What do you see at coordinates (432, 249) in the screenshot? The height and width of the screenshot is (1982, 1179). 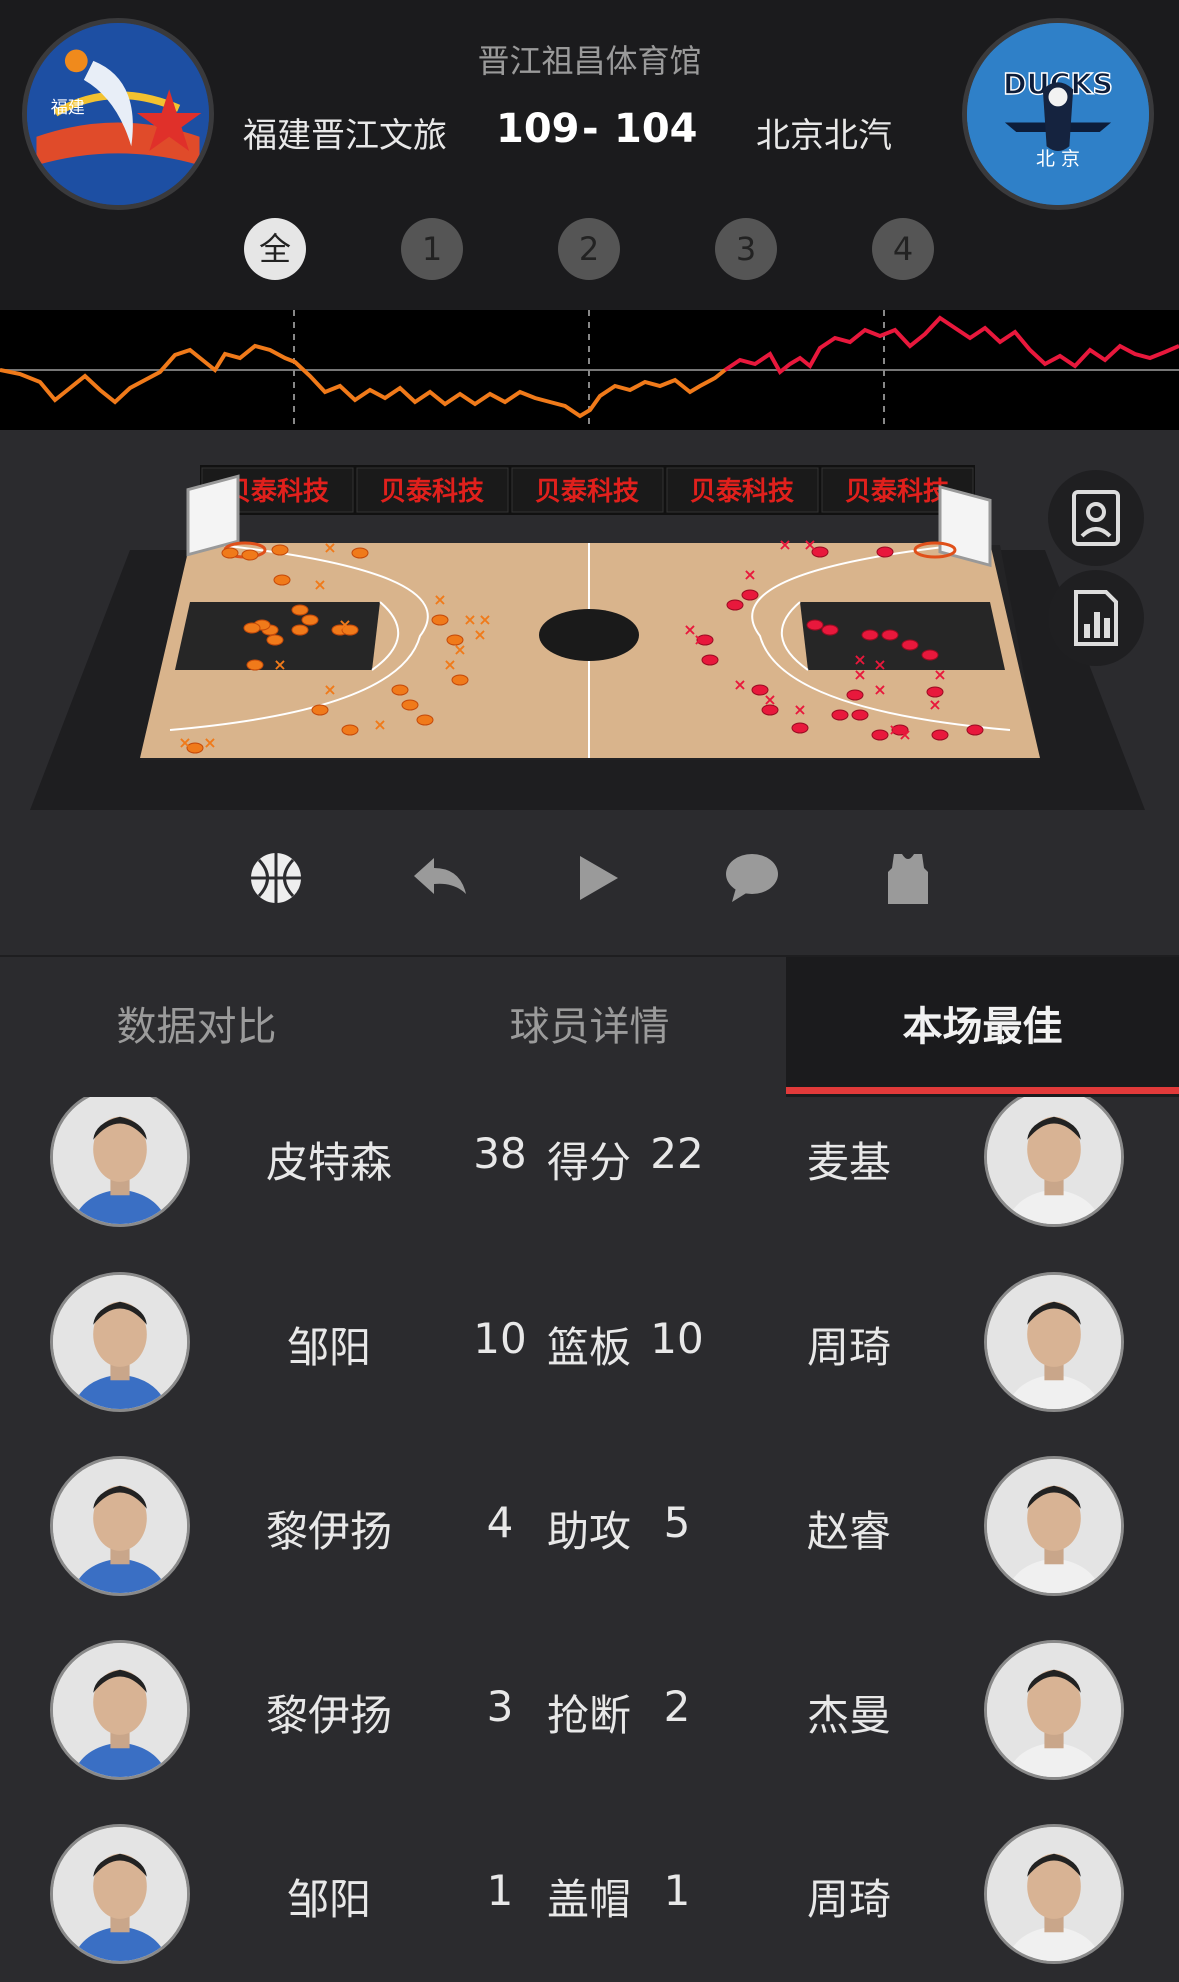 I see `period-tab-1: 1` at bounding box center [432, 249].